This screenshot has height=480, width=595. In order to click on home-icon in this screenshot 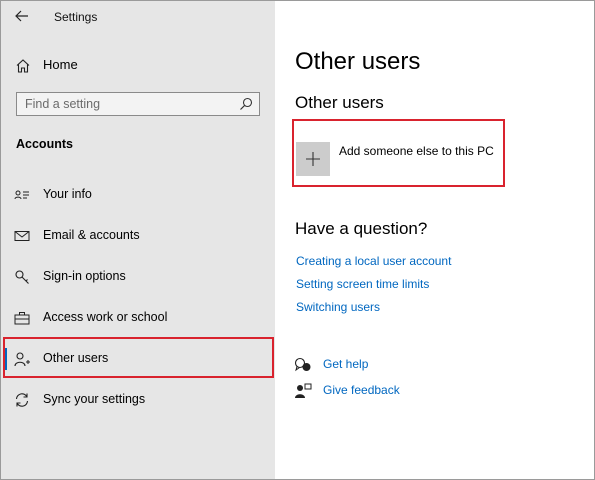, I will do `click(23, 66)`.